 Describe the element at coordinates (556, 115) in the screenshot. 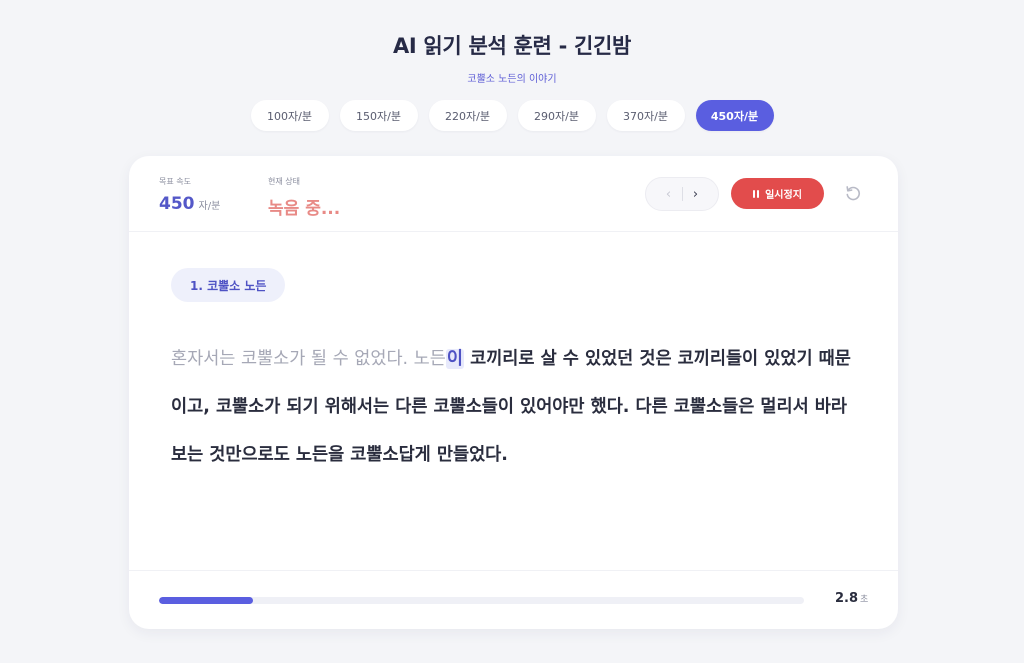

I see `speed-tab-290: 290자/분` at that location.